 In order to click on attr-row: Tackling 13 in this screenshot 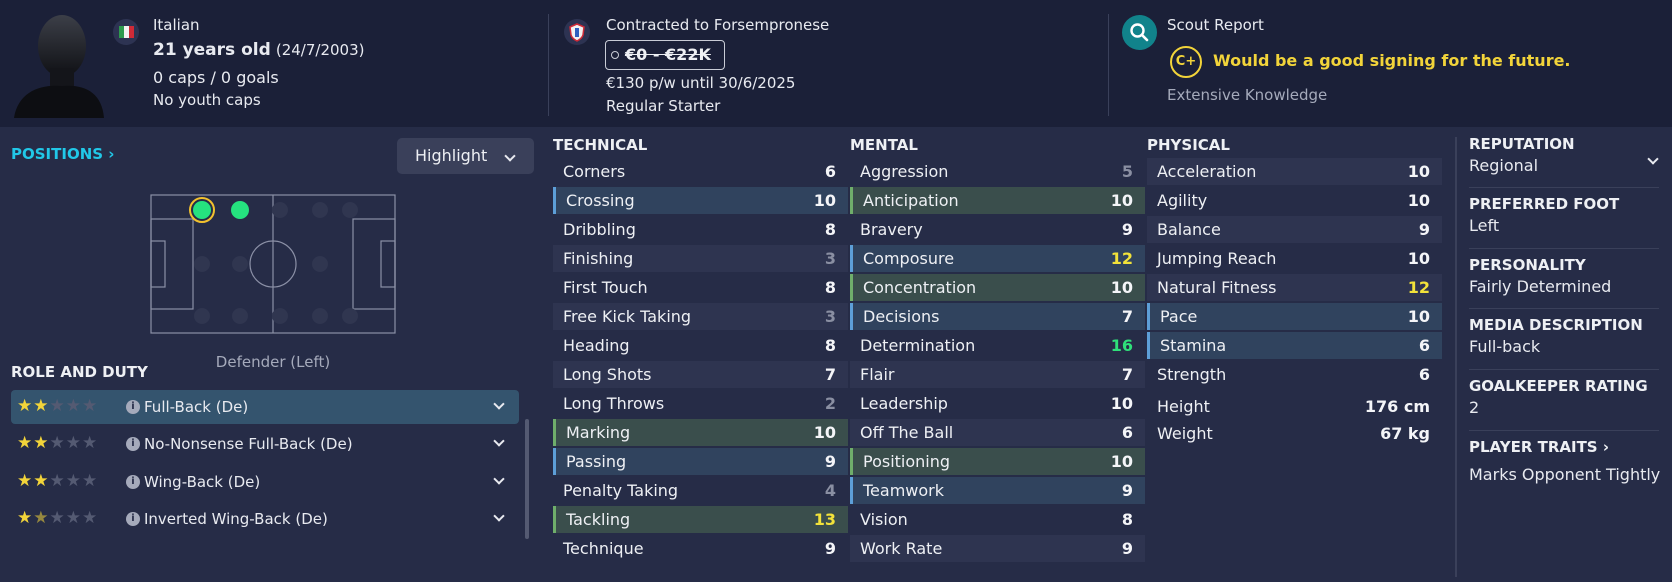, I will do `click(700, 519)`.